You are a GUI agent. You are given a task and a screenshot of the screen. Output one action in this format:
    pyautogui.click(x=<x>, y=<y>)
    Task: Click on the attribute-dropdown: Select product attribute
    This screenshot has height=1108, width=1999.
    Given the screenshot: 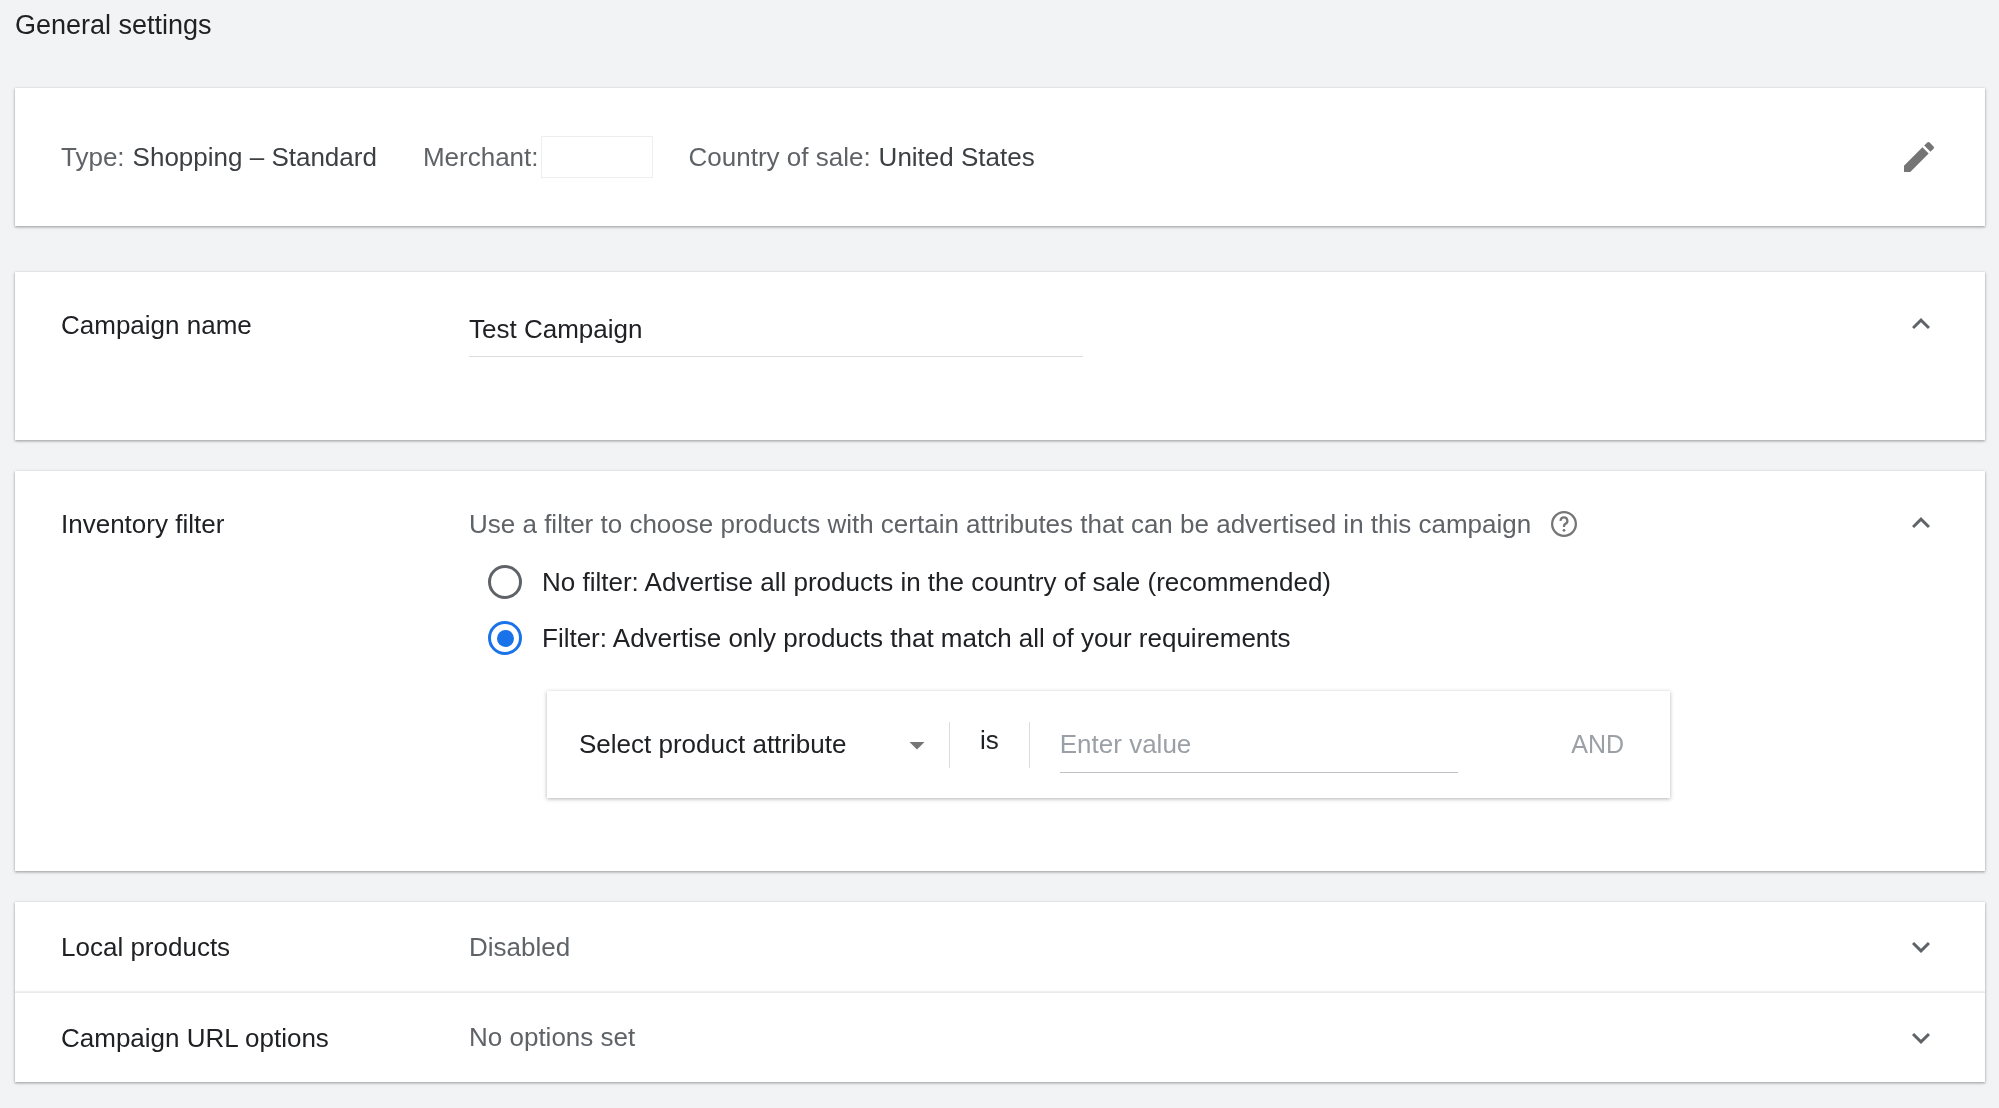 What is the action you would take?
    pyautogui.click(x=739, y=744)
    